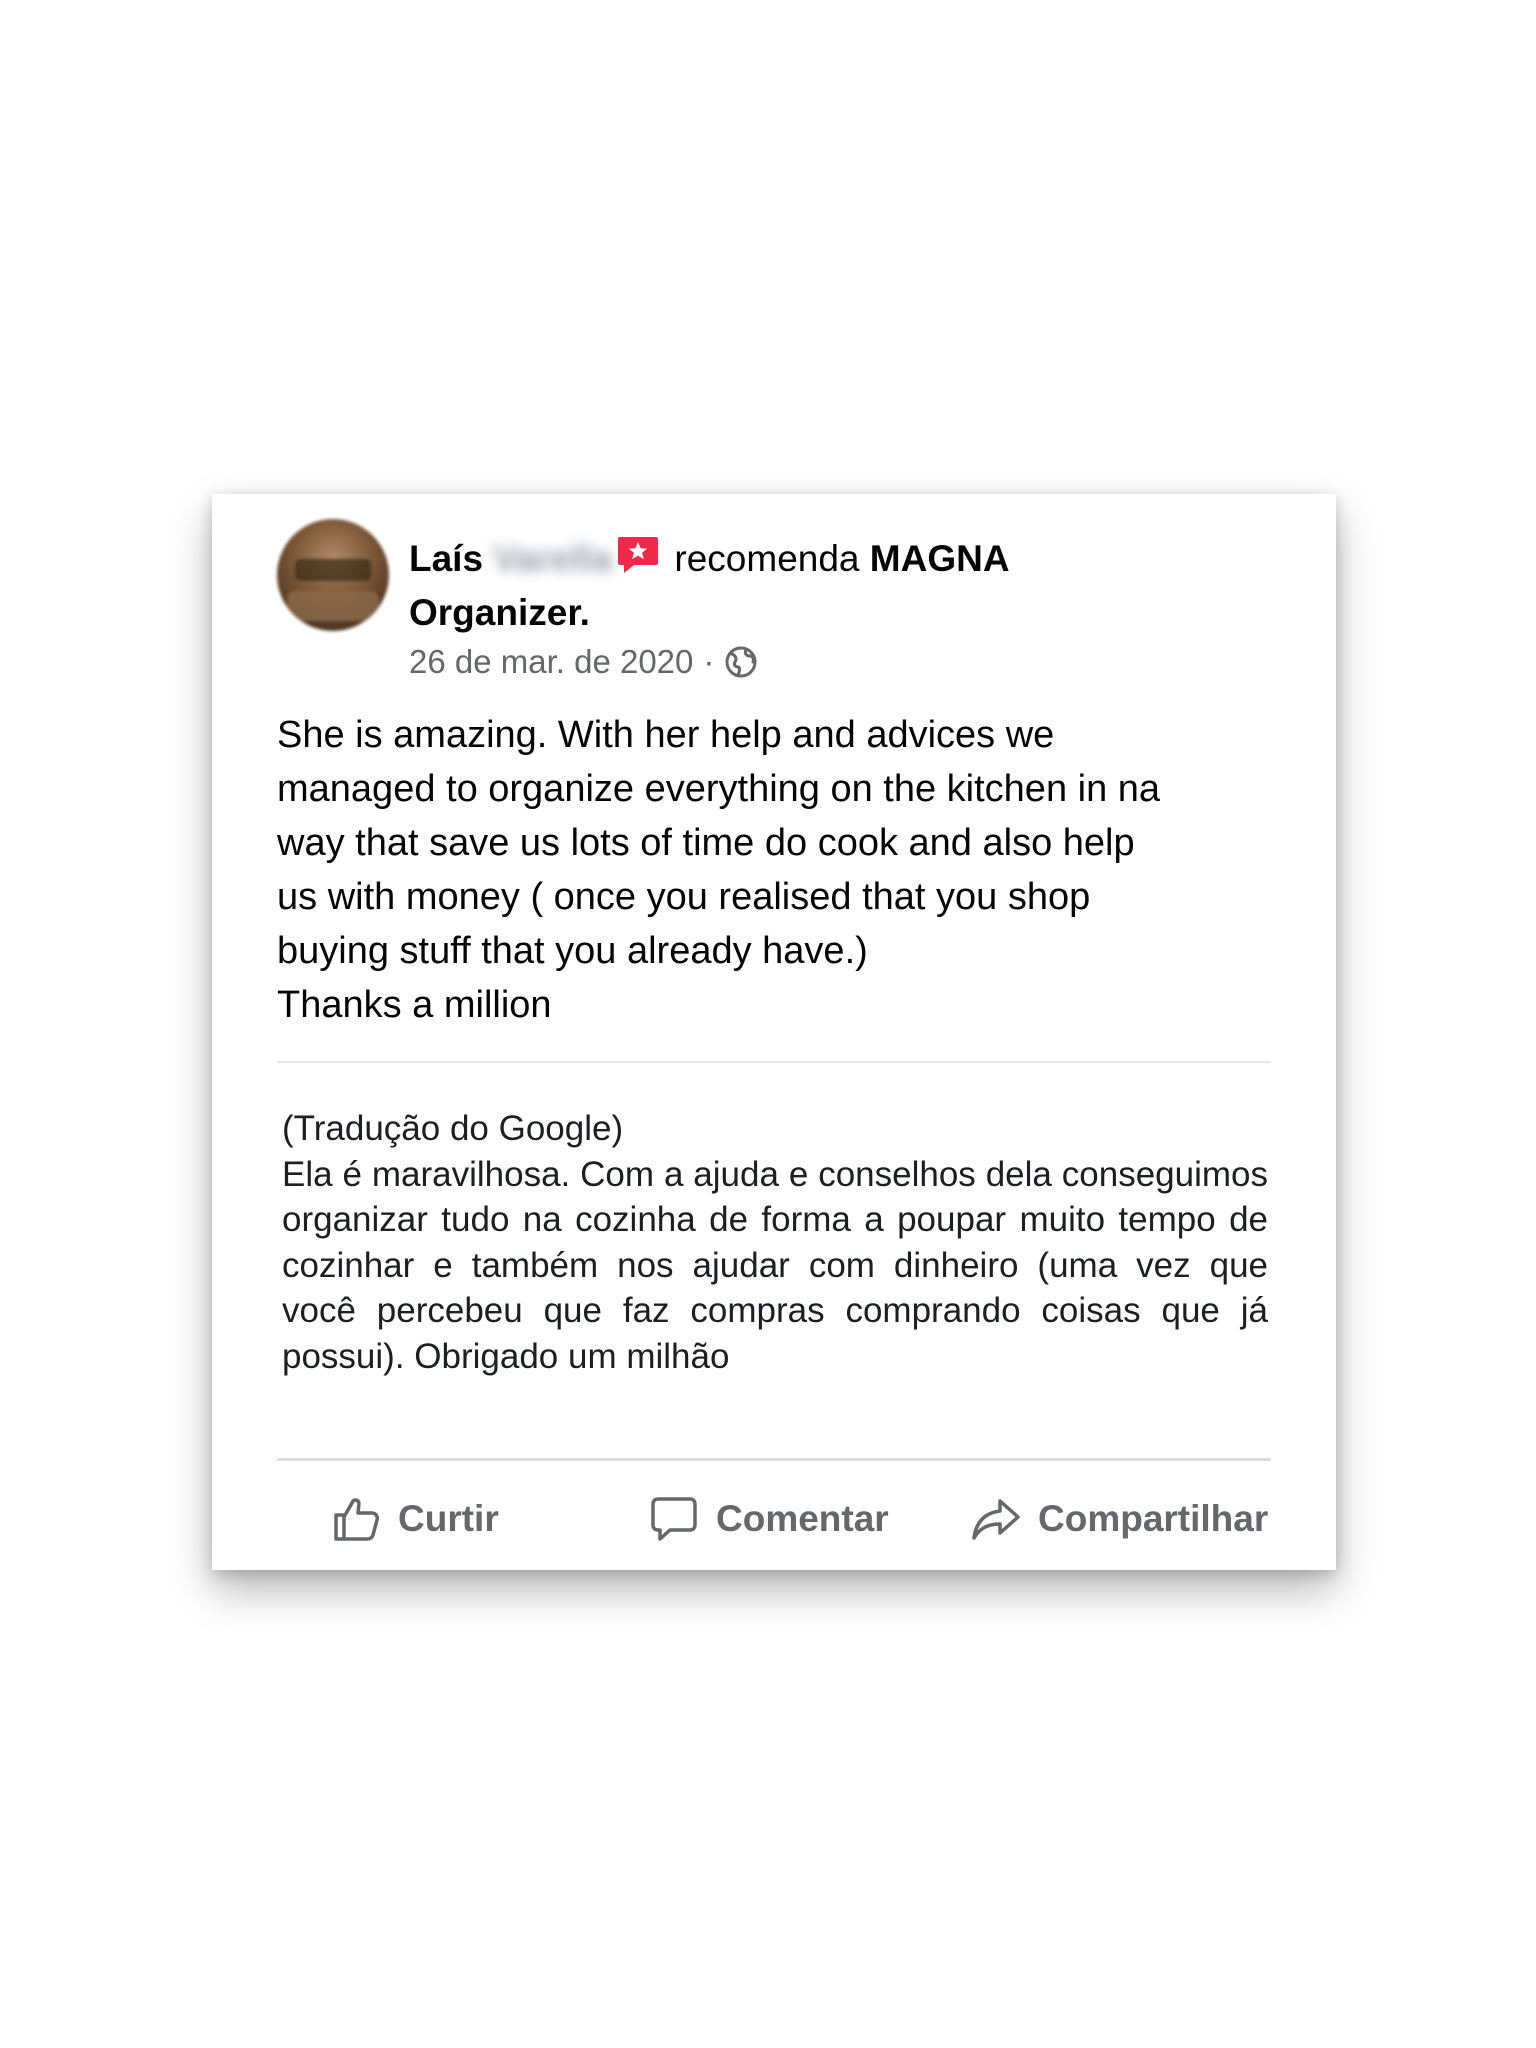  What do you see at coordinates (1153, 1518) in the screenshot?
I see `share-label: Compartilhar` at bounding box center [1153, 1518].